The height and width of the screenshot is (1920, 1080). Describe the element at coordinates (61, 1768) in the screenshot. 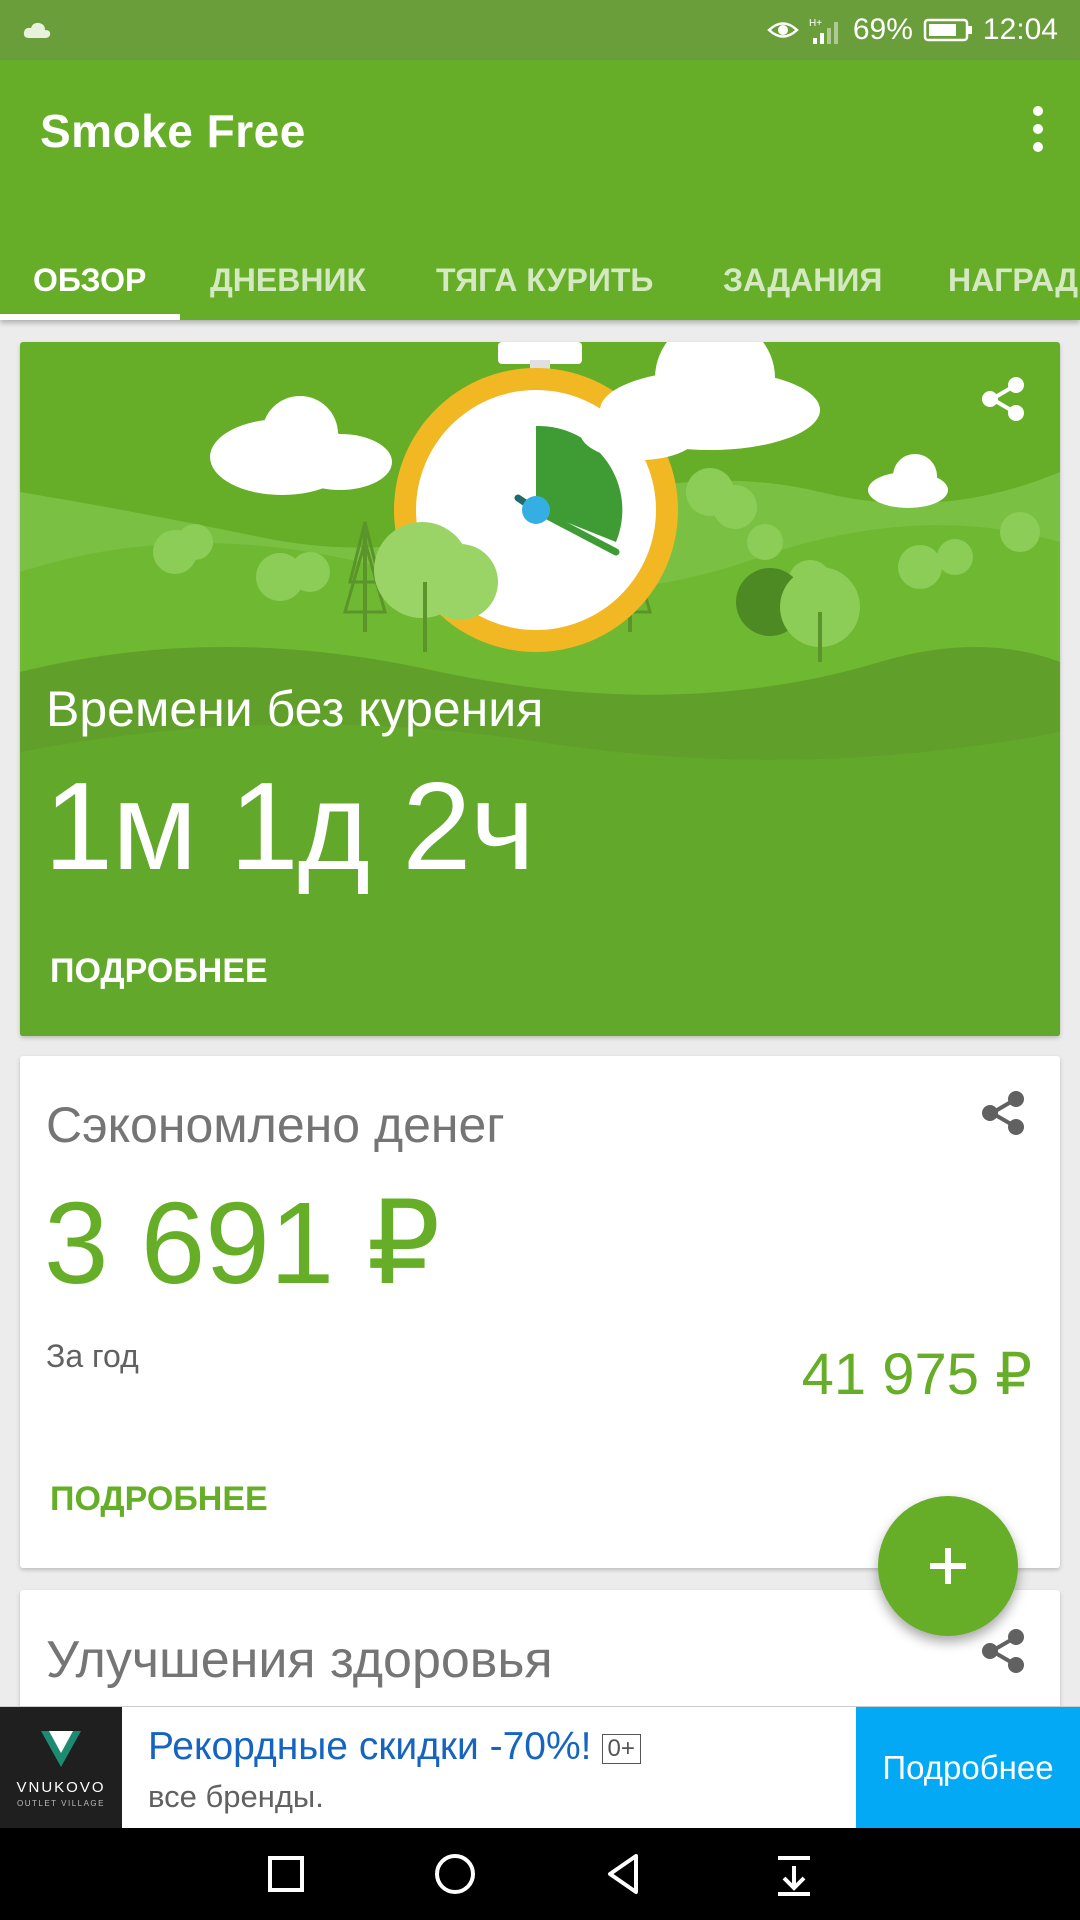

I see `ad-logo: VNUKOVO OUTLET VILLAGE` at that location.